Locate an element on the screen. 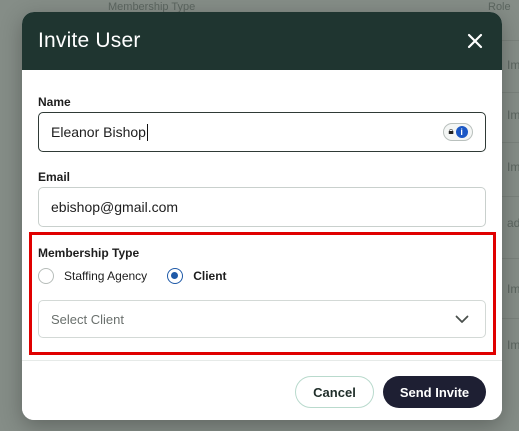 The image size is (519, 431). text-caret is located at coordinates (147, 132).